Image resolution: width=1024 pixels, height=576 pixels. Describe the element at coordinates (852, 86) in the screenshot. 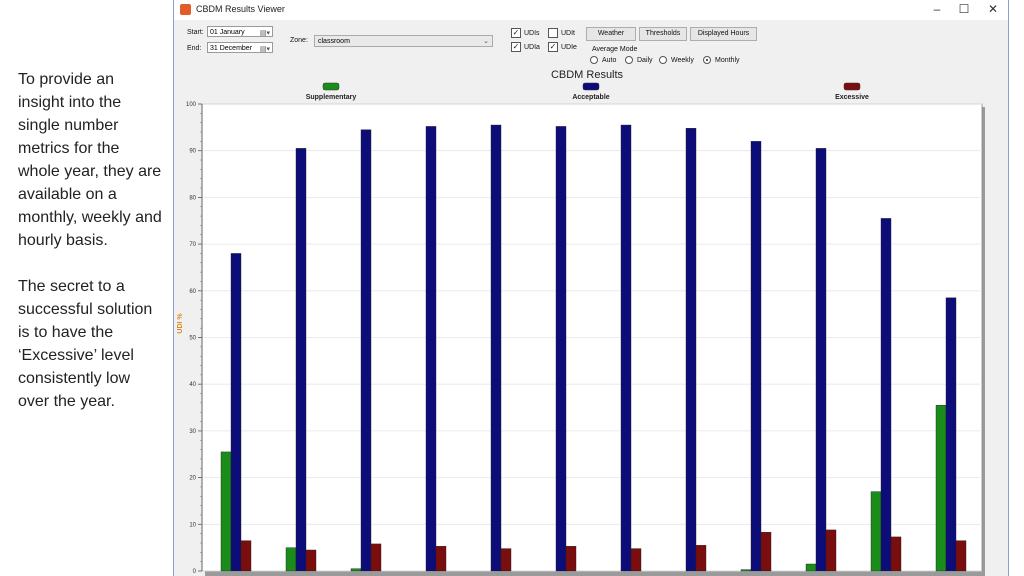

I see `legend-swatch-excessive` at that location.